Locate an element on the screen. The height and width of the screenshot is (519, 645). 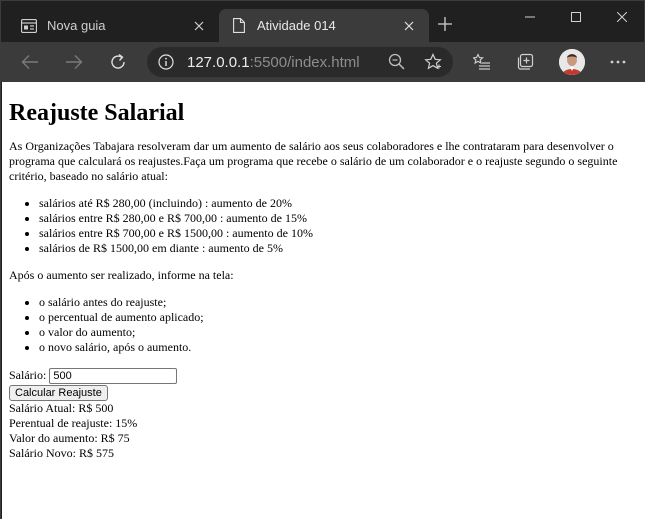
forward-button is located at coordinates (74, 62).